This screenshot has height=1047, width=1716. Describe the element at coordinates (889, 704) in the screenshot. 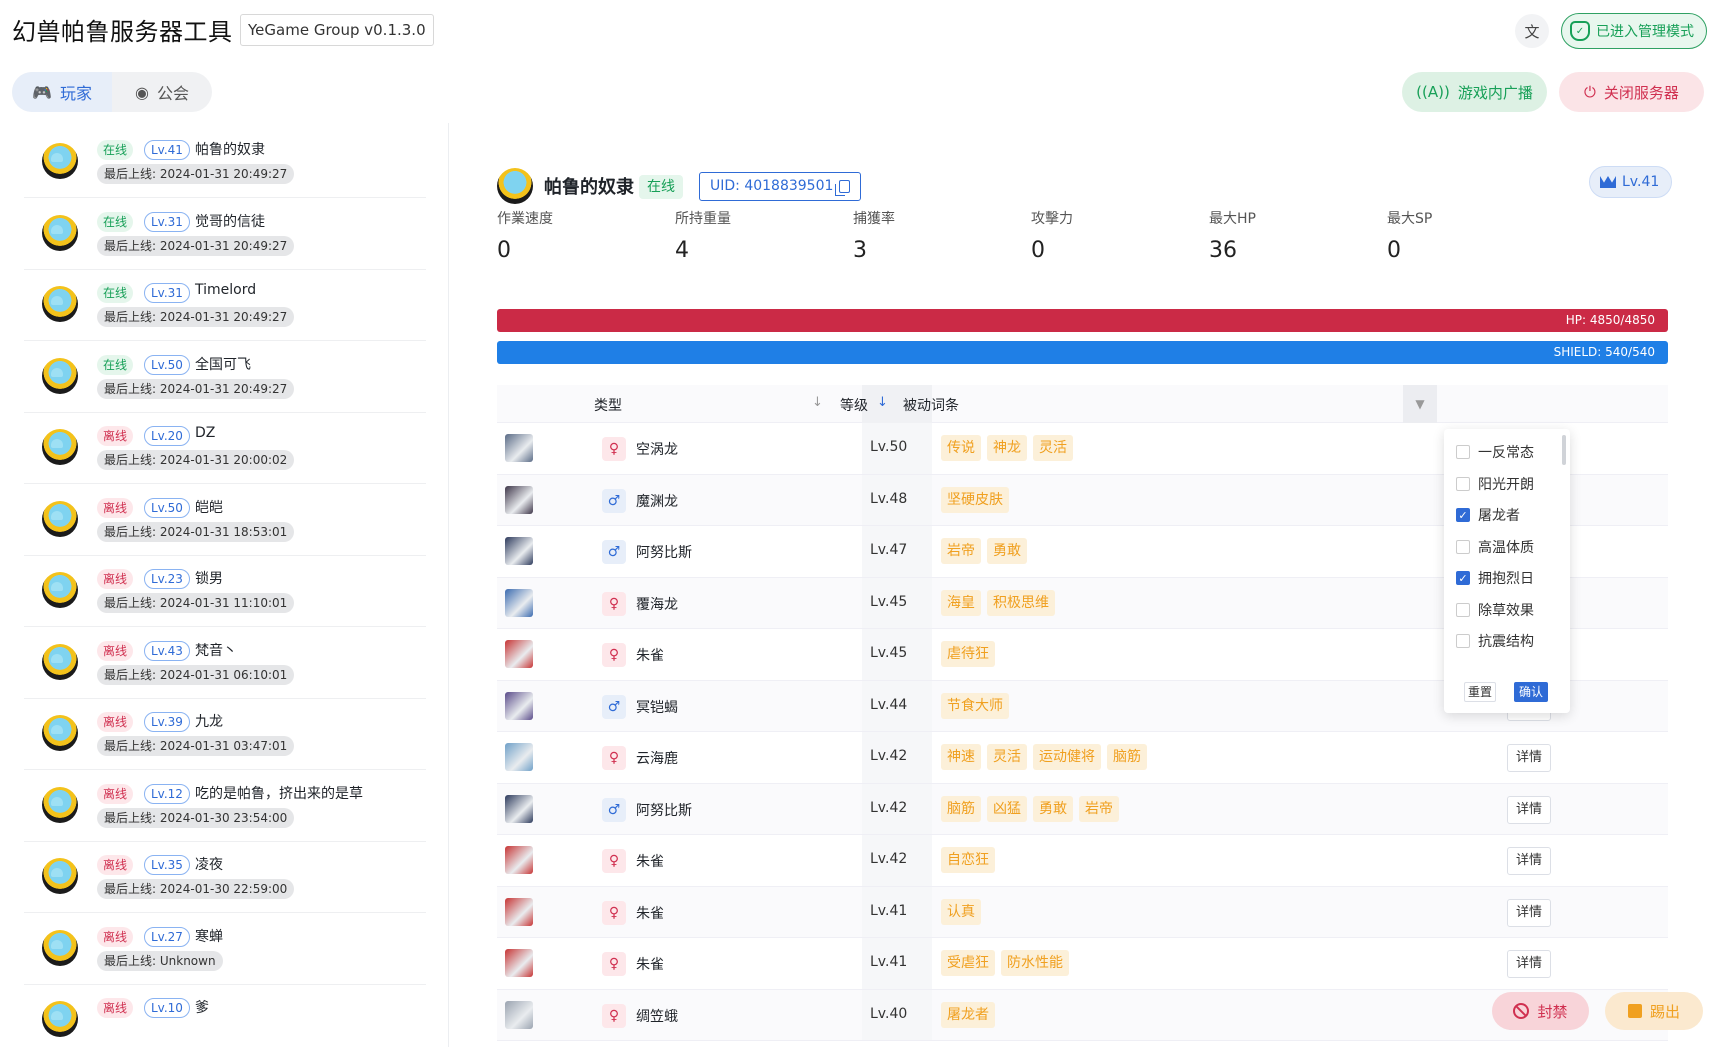

I see `pal-level: Lv.44` at that location.